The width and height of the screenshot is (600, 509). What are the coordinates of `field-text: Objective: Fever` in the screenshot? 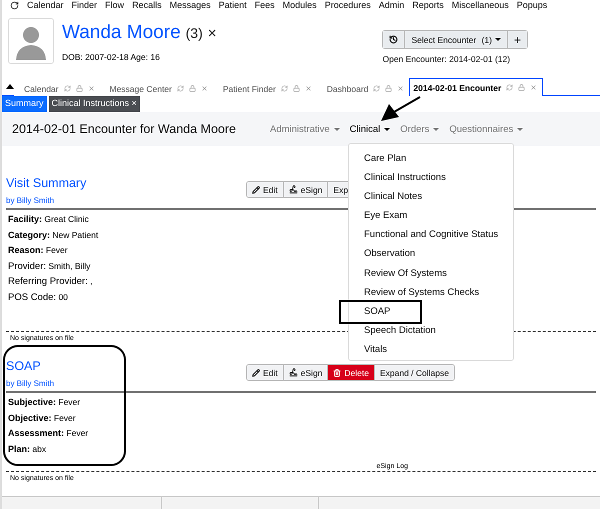 It's located at (42, 418).